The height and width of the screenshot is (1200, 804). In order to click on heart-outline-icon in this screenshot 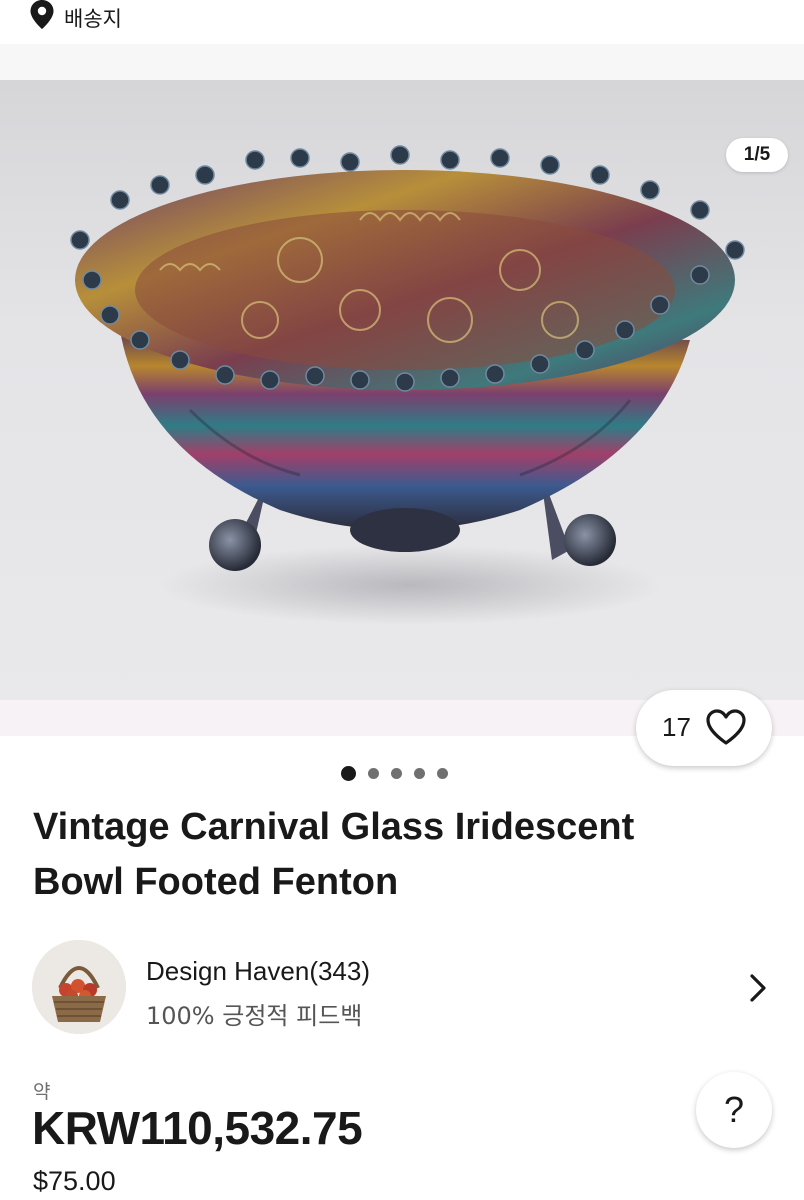, I will do `click(726, 727)`.